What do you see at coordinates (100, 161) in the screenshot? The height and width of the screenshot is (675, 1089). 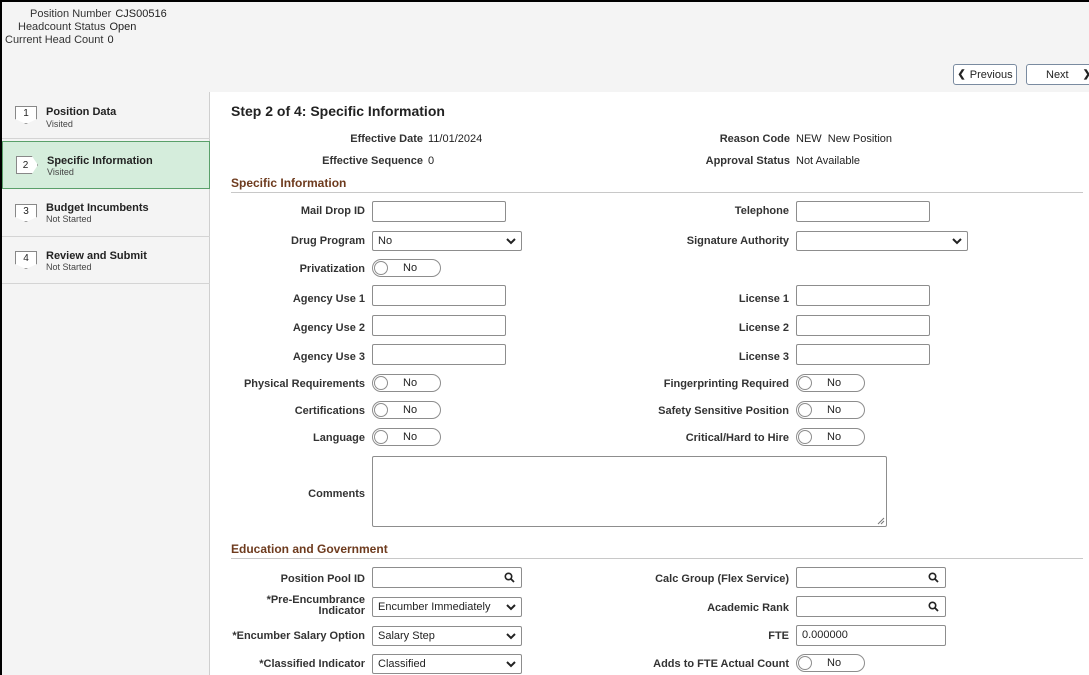 I see `step-title: Specific Information` at bounding box center [100, 161].